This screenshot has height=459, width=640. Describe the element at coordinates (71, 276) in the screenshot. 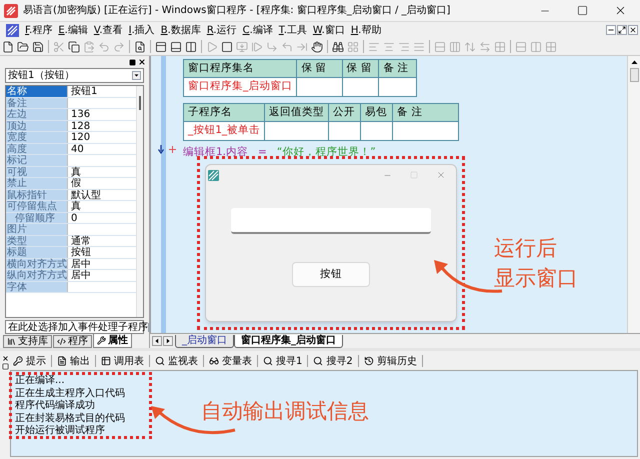

I see `property-row: 纵向对齐方式 居中` at that location.